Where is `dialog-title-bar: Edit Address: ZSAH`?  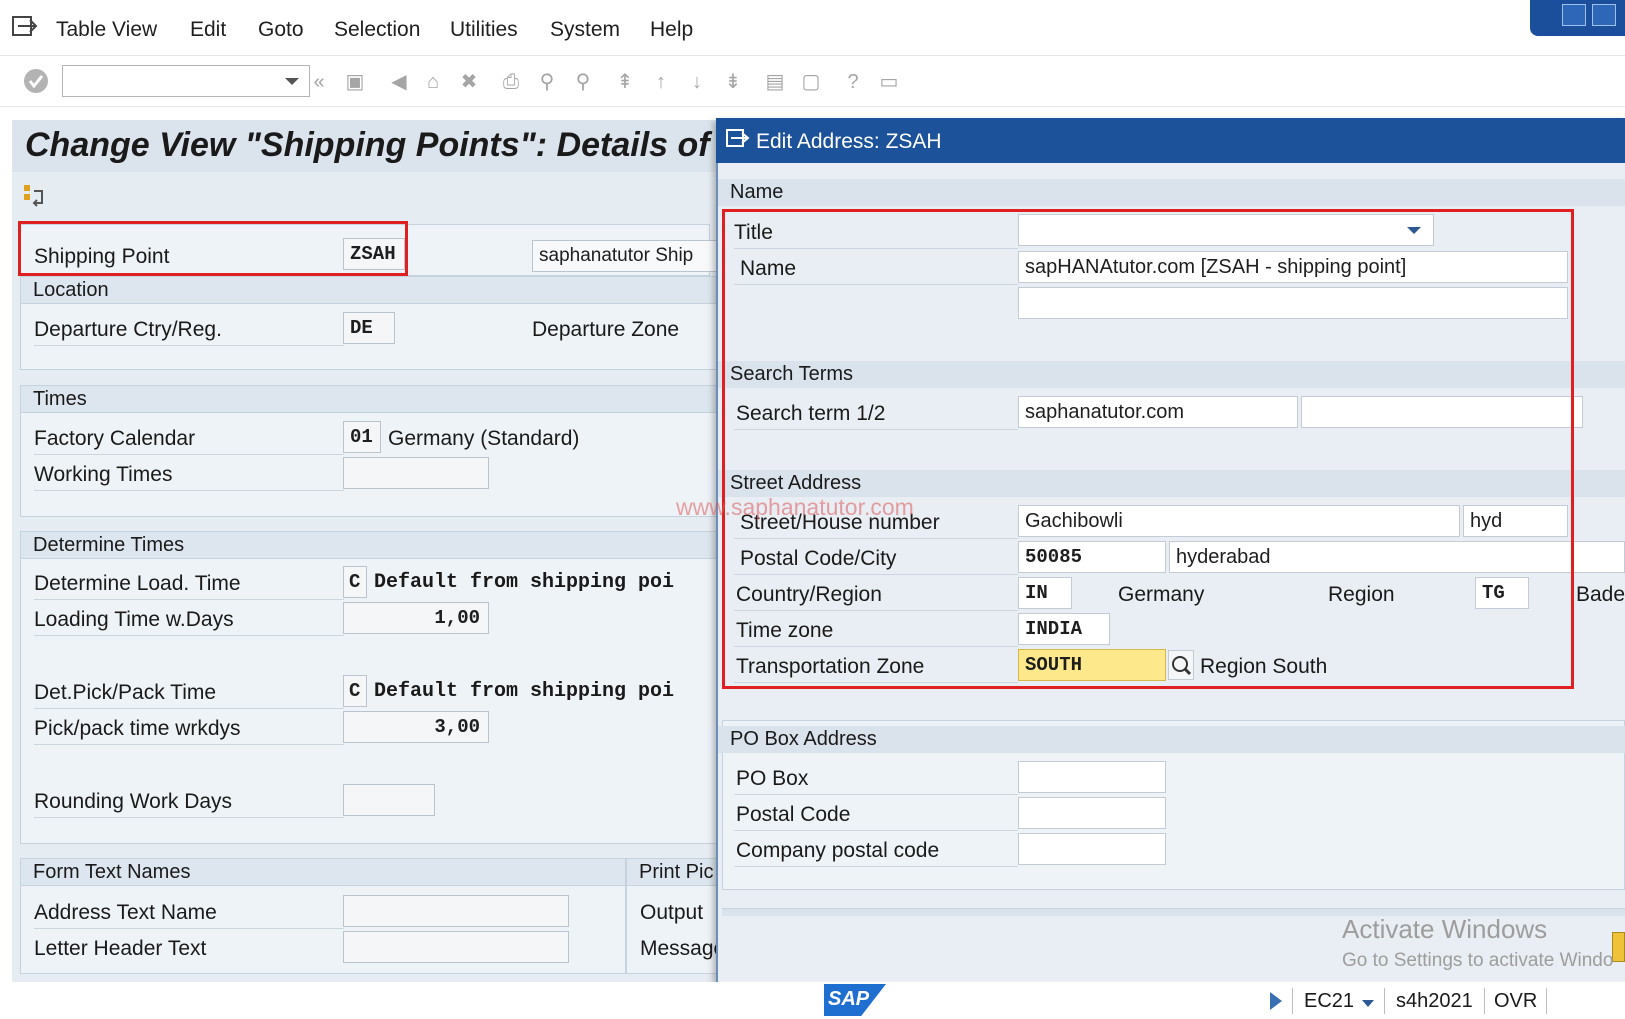
dialog-title-bar: Edit Address: ZSAH is located at coordinates (1170, 140).